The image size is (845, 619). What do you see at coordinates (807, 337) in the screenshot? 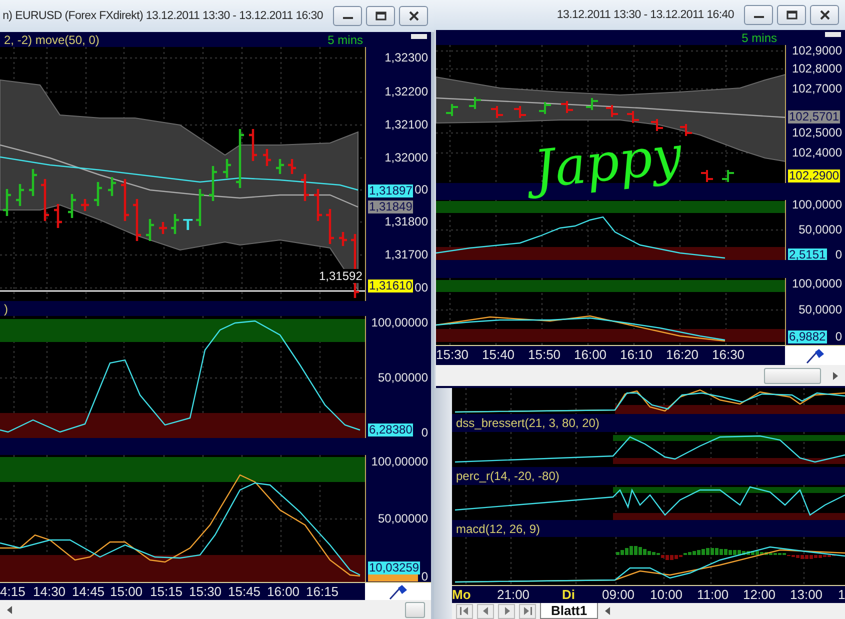
I see `value-tag: 6,9882` at bounding box center [807, 337].